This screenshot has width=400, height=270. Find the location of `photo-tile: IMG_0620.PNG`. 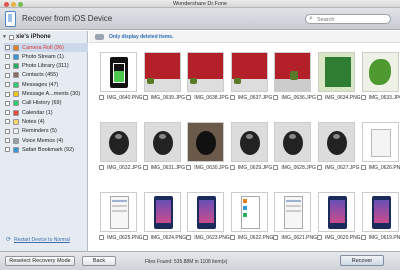

photo-tile: IMG_0620.PNG is located at coordinates (338, 217).